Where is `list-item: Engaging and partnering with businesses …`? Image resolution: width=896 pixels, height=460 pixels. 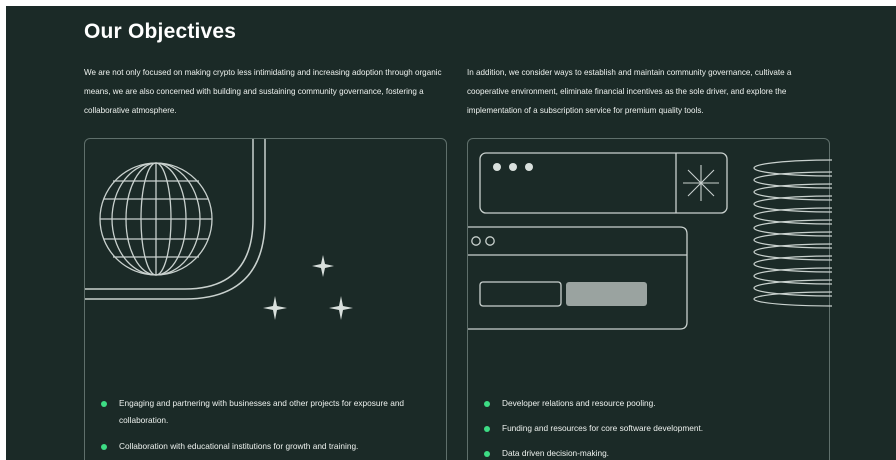 list-item: Engaging and partnering with businesses … is located at coordinates (266, 412).